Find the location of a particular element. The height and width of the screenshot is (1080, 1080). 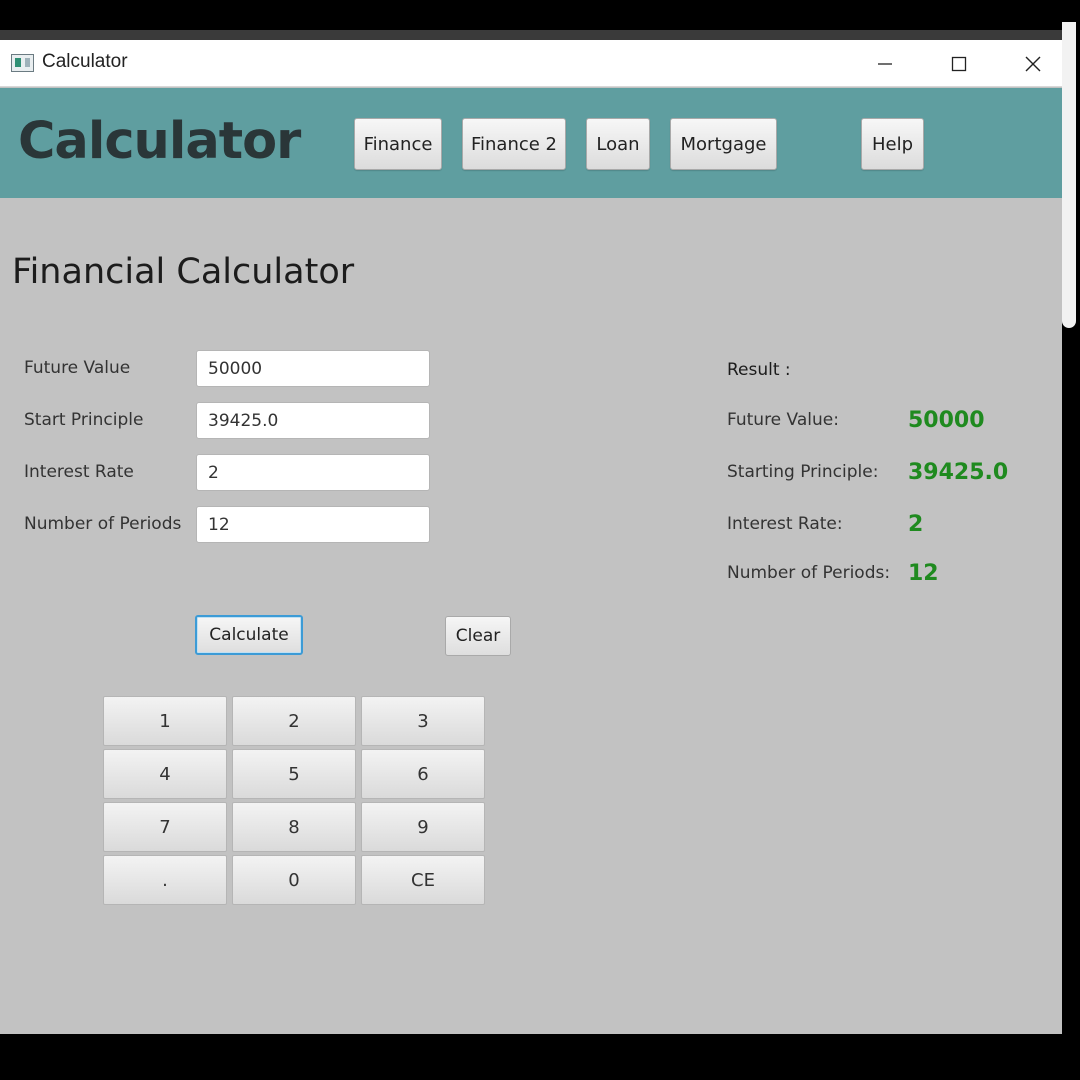

app-icon-bar is located at coordinates (18, 62).